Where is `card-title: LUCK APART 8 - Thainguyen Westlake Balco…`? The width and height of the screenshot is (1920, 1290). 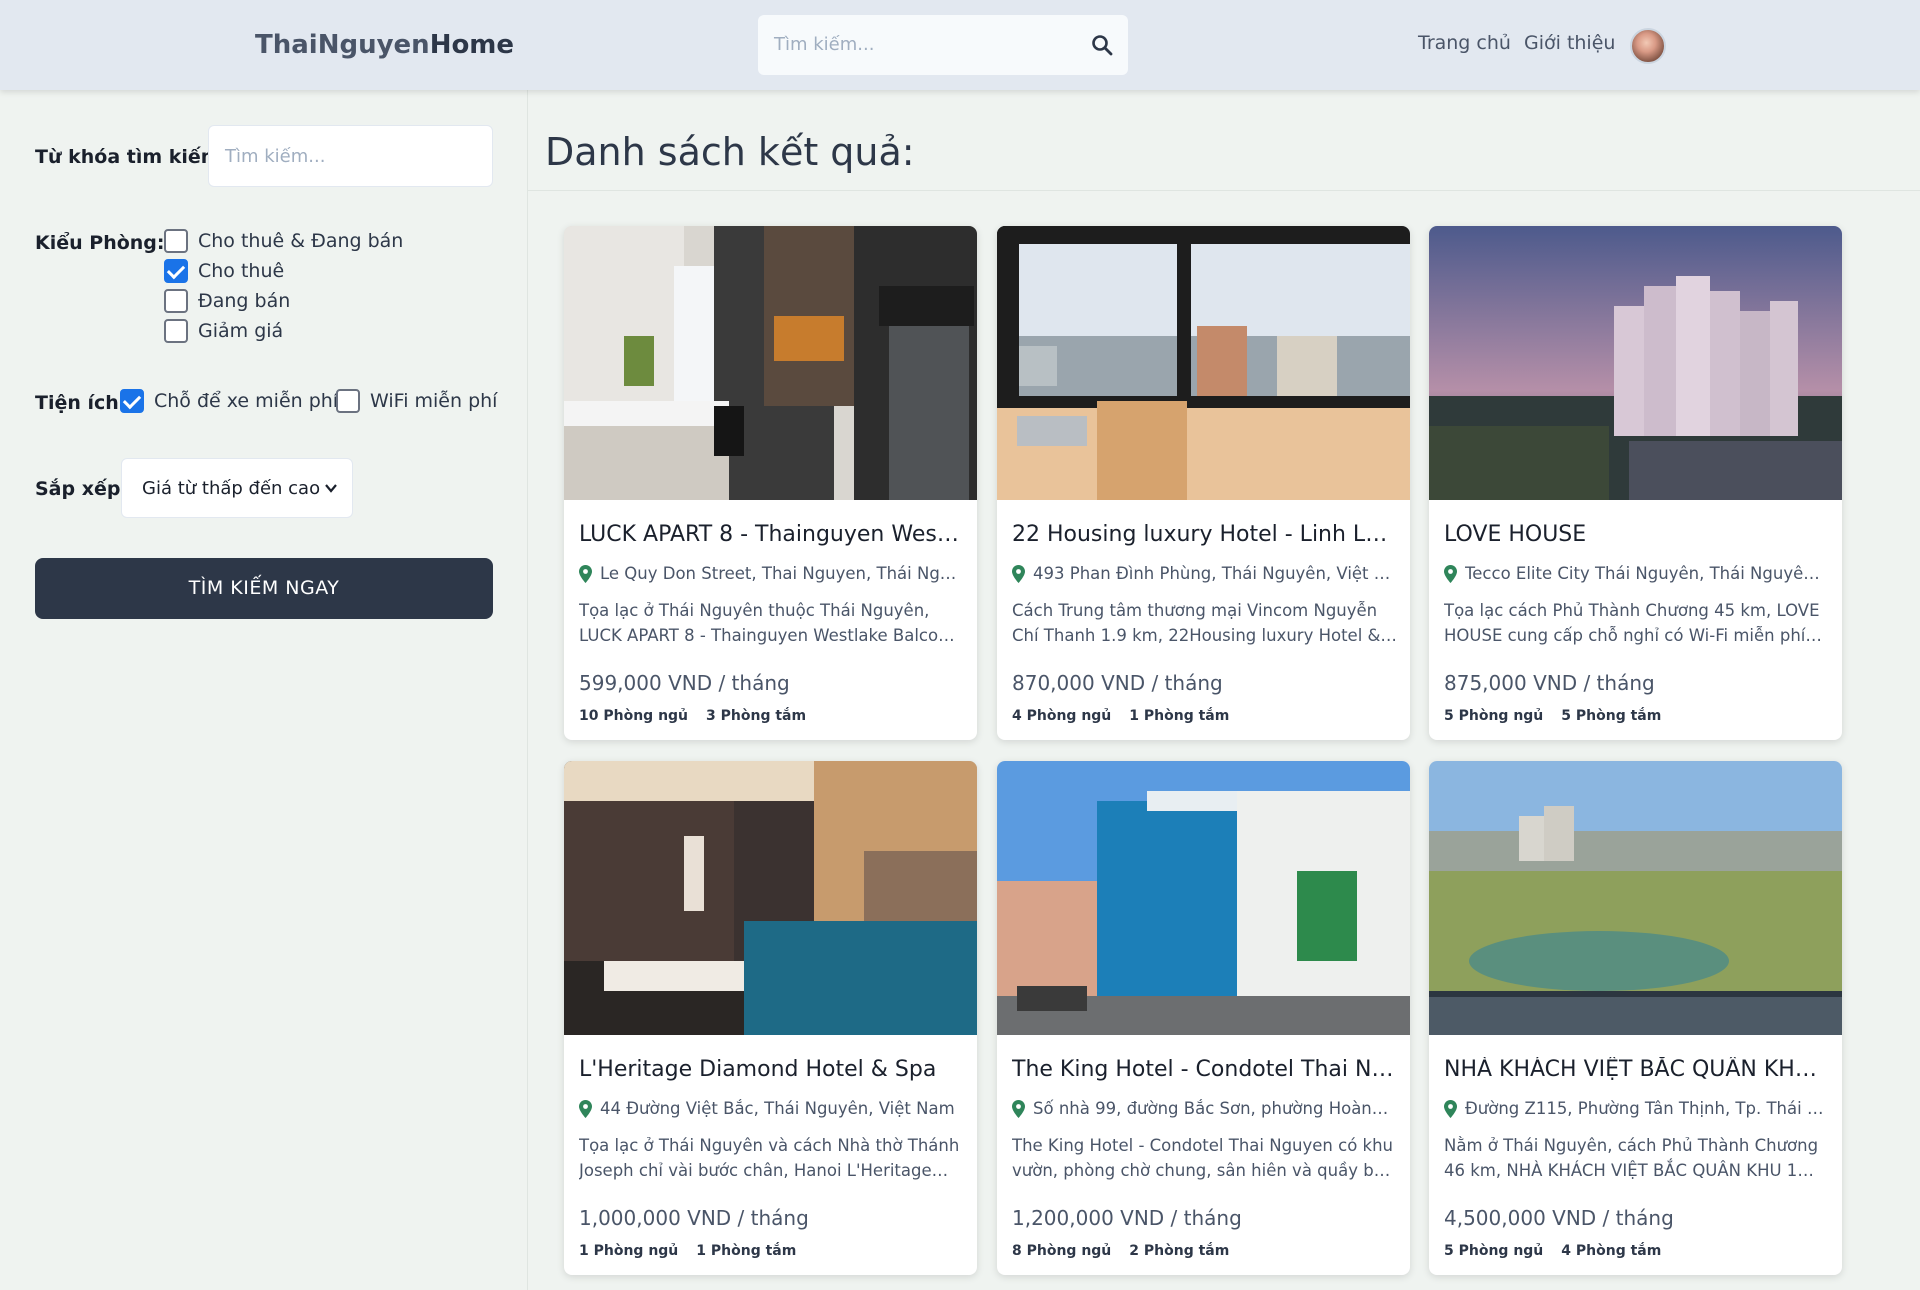 card-title: LUCK APART 8 - Thainguyen Westlake Balco… is located at coordinates (771, 534).